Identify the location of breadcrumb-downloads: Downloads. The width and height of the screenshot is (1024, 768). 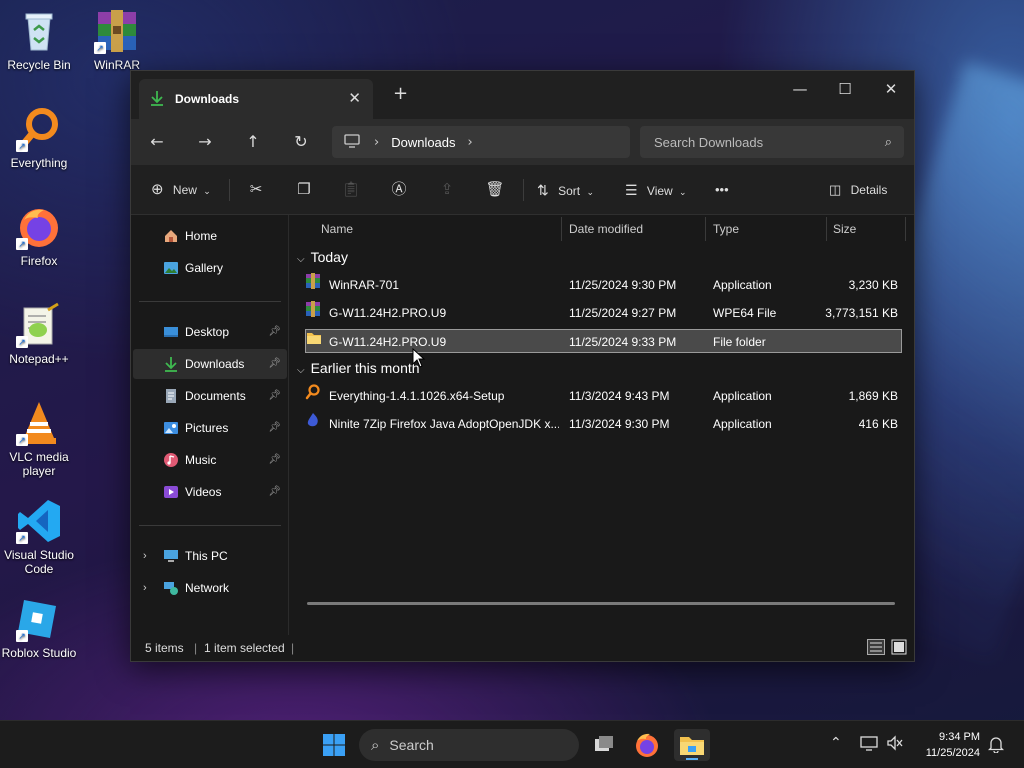
(423, 142).